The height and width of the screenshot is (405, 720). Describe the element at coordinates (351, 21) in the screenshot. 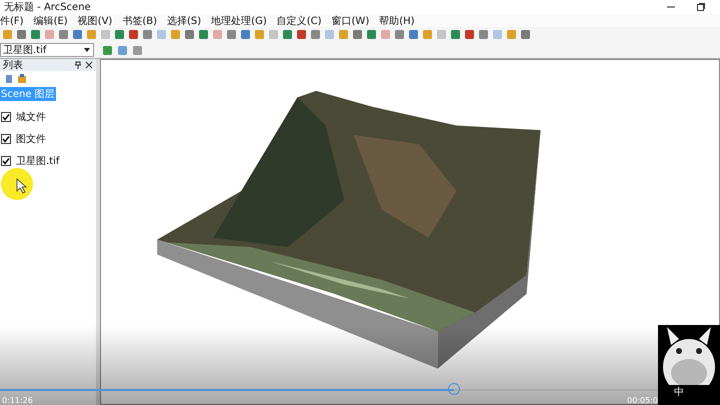

I see `menu-item: 窗口(W)` at that location.